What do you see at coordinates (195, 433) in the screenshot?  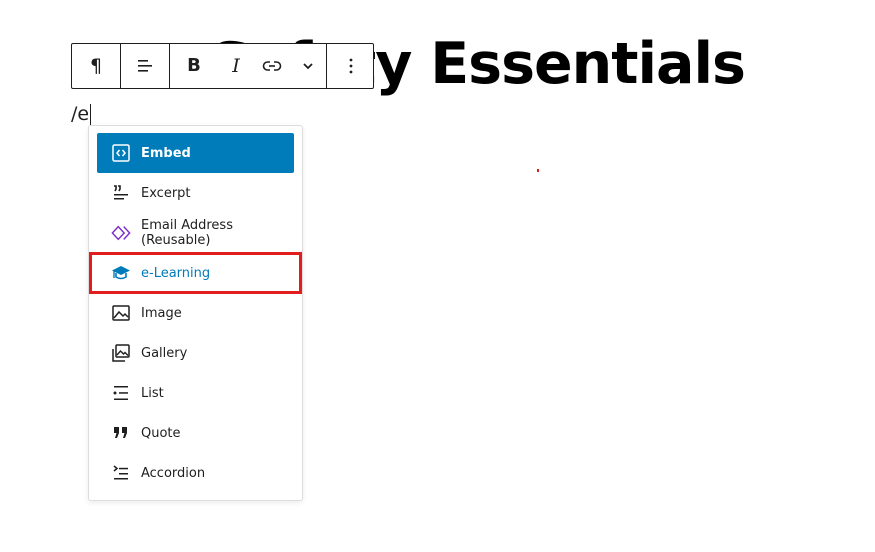 I see `inserter-item-quote: Quote` at bounding box center [195, 433].